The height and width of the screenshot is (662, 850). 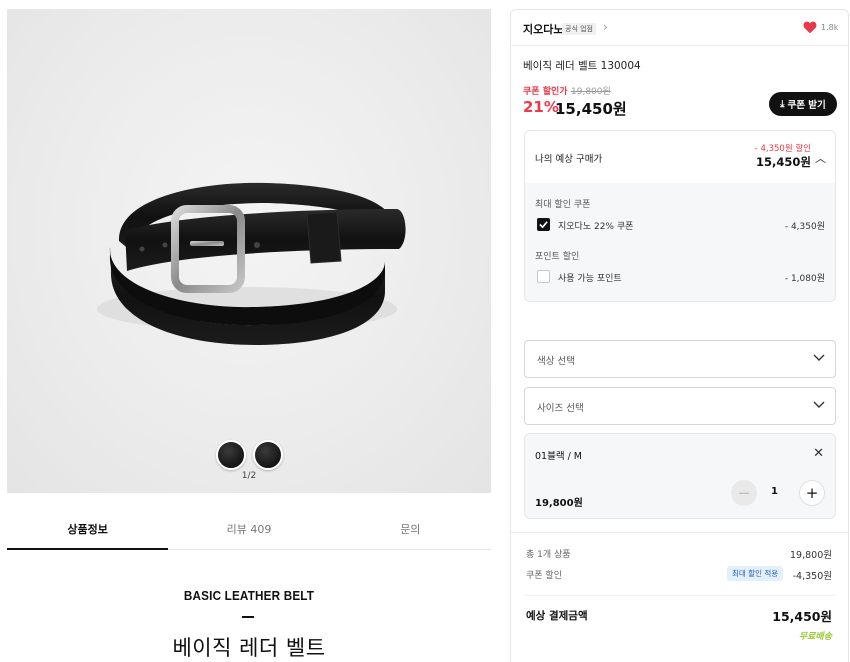 What do you see at coordinates (596, 227) in the screenshot?
I see `coupon-option-label: 지오다노 22% 쿠폰` at bounding box center [596, 227].